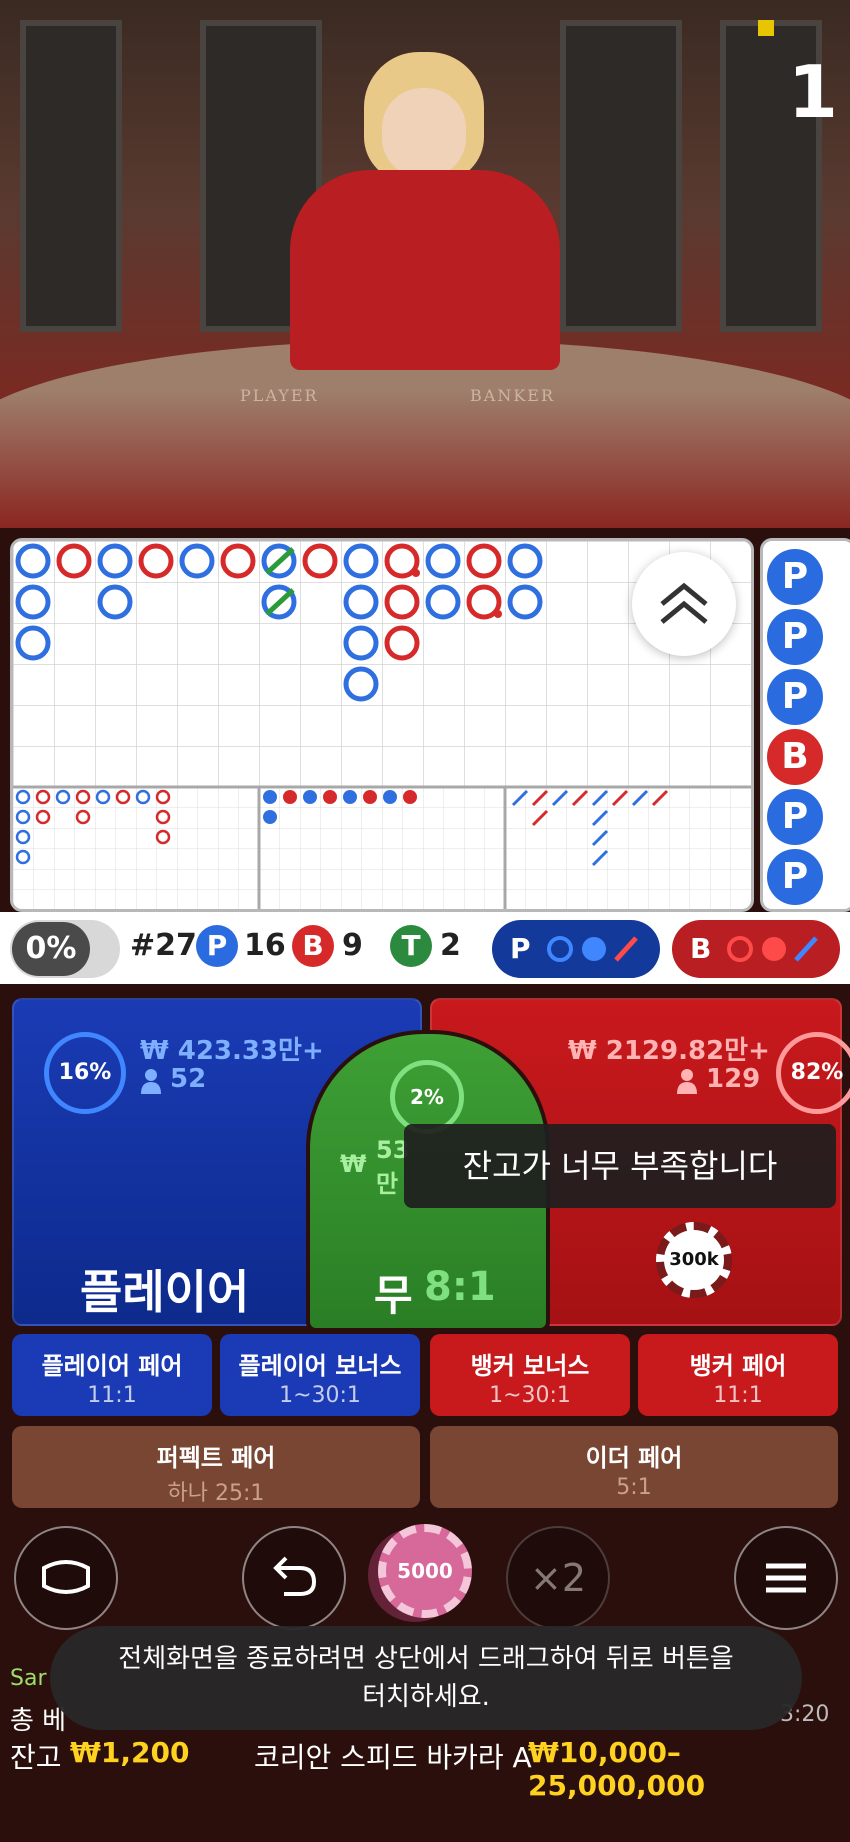 The image size is (850, 1842). I want to click on tie-dot: T, so click(411, 946).